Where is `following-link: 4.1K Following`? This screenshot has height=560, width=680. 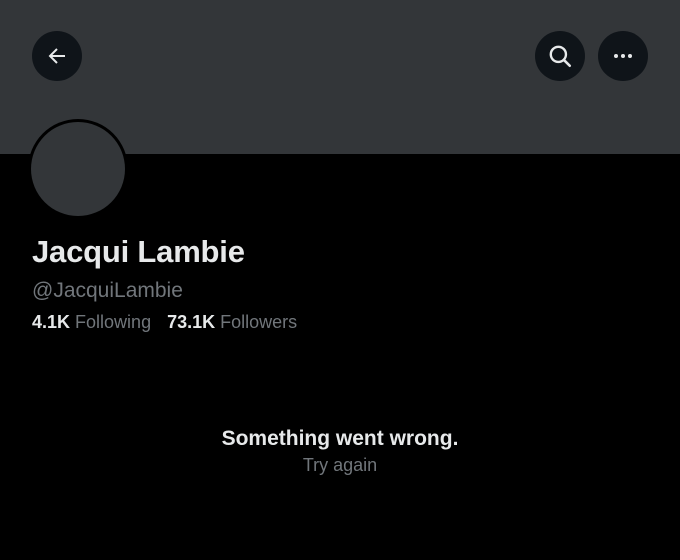 following-link: 4.1K Following is located at coordinates (91, 322).